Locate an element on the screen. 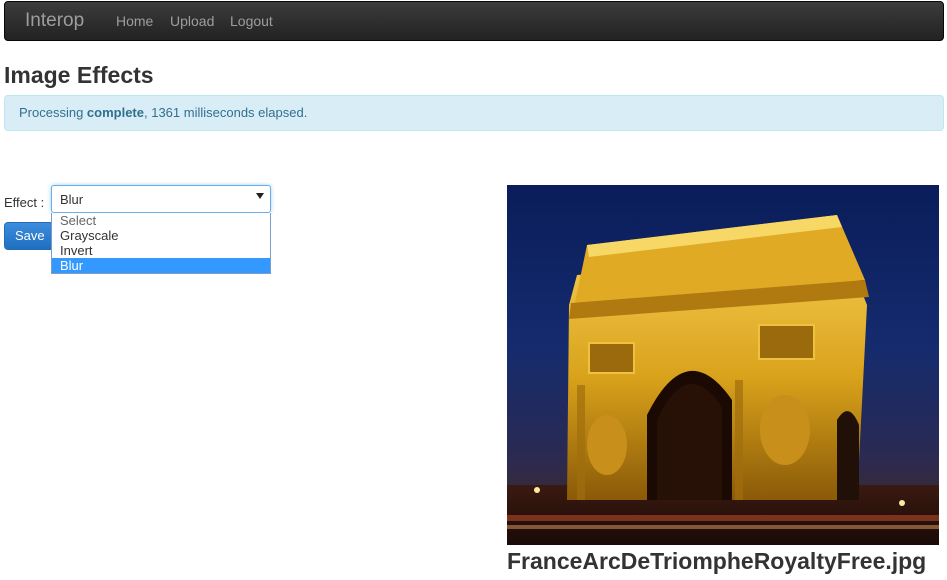 Image resolution: width=947 pixels, height=580 pixels. option-select: Select is located at coordinates (161, 220).